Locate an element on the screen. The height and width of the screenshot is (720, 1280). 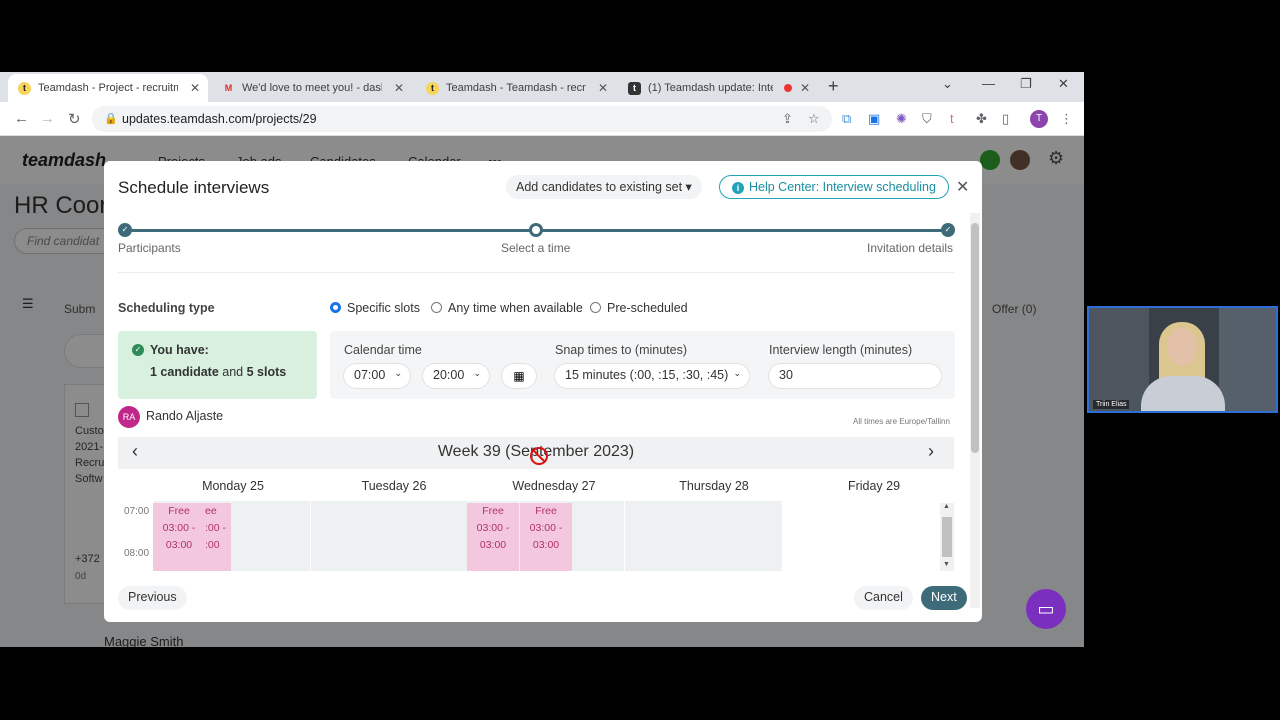
person-face is located at coordinates (1182, 347).